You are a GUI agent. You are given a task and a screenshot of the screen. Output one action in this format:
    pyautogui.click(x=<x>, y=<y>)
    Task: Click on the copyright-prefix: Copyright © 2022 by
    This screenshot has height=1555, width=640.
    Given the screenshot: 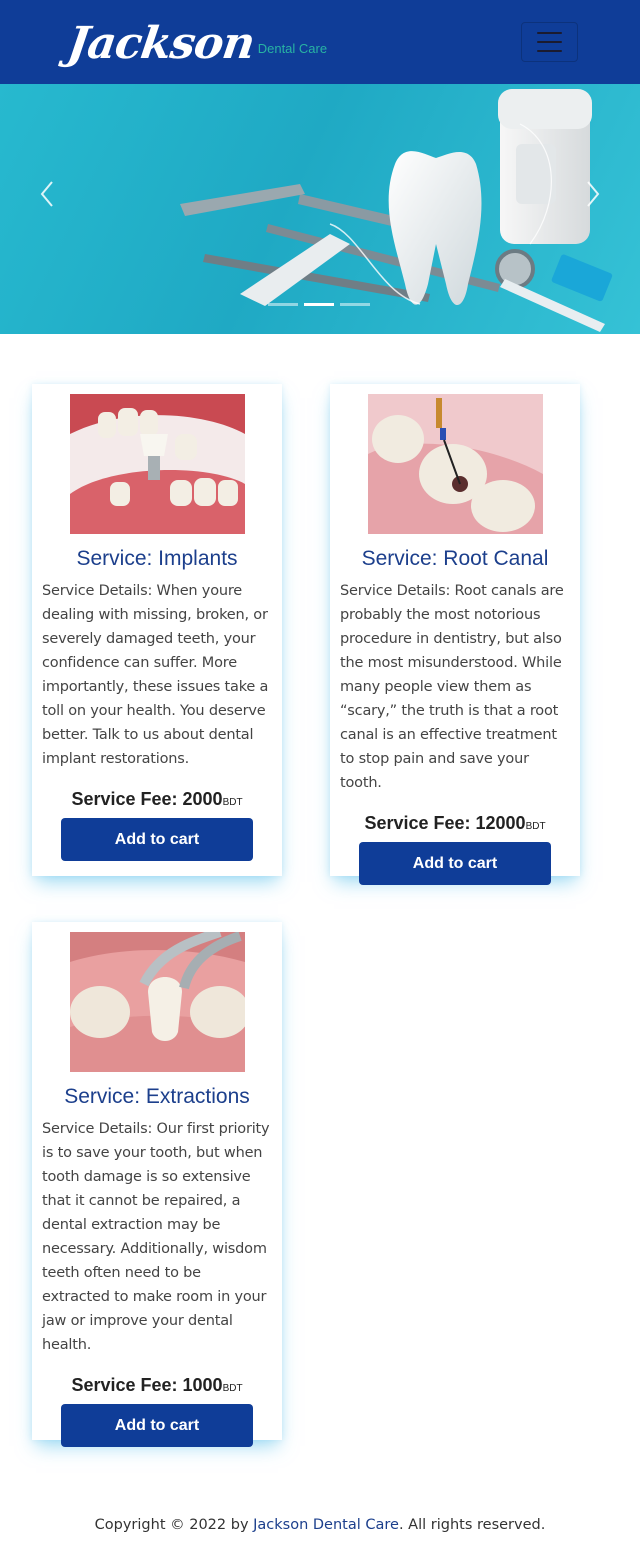 What is the action you would take?
    pyautogui.click(x=174, y=1525)
    